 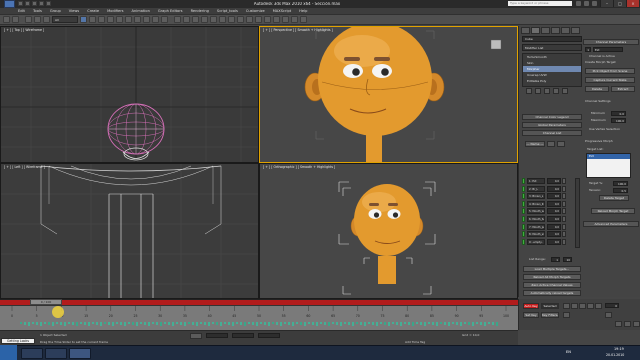 What do you see at coordinates (21, 11) in the screenshot?
I see `menu-edit: Edit` at bounding box center [21, 11].